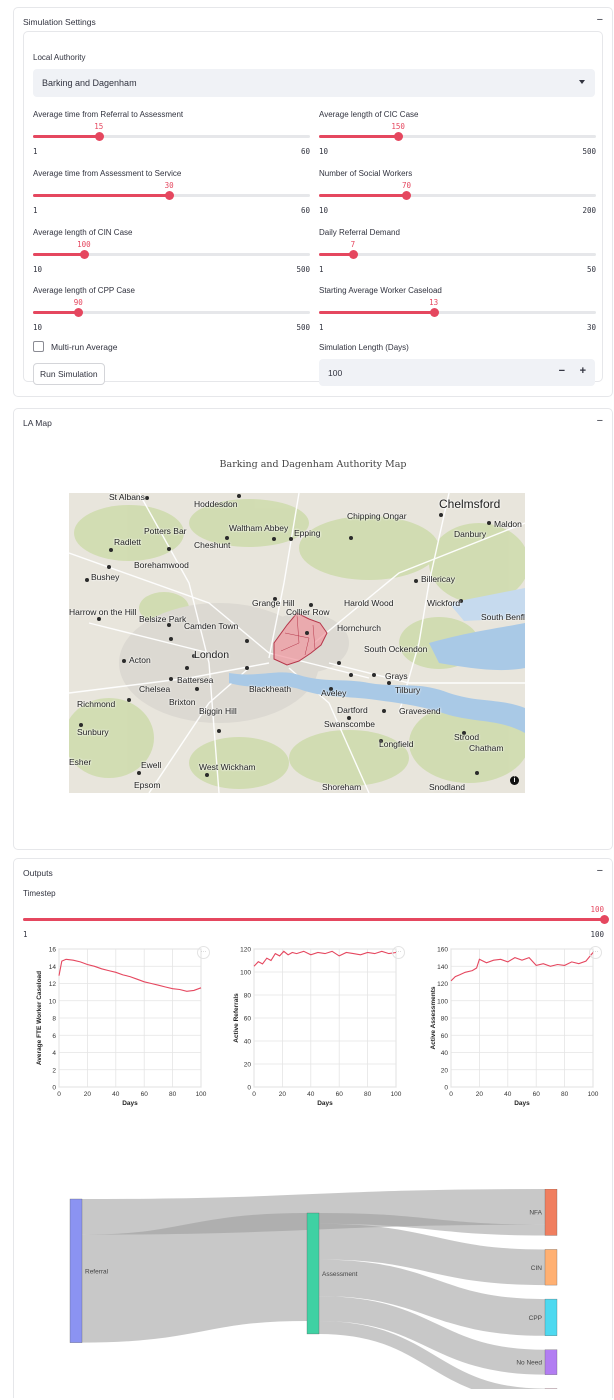  I want to click on x-tick-label: 20, so click(480, 1094).